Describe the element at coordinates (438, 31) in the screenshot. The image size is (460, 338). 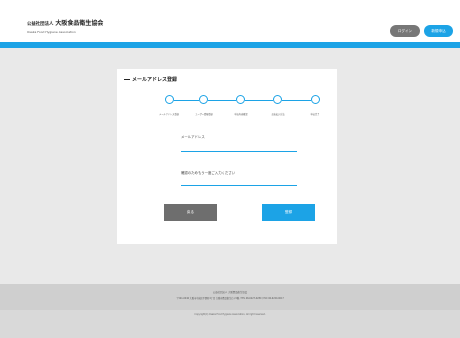
I see `register-button: 新規申込` at that location.